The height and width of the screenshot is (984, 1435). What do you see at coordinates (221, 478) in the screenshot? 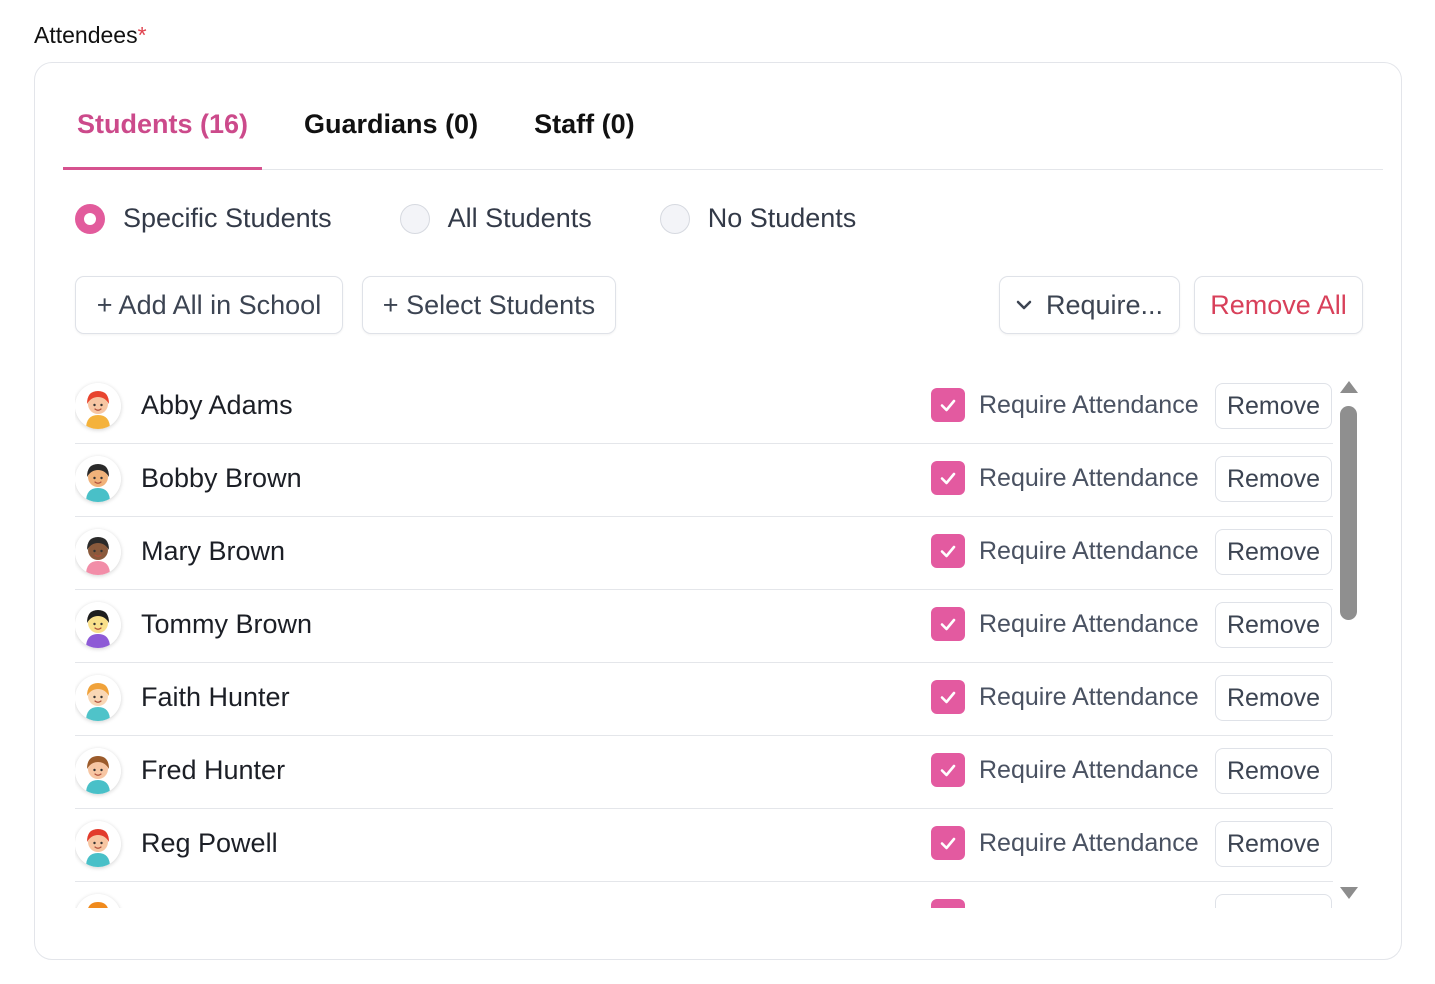
I see `student-name: Bobby Brown` at bounding box center [221, 478].